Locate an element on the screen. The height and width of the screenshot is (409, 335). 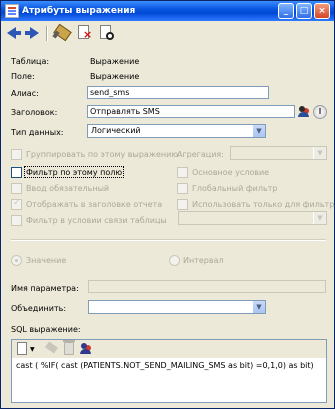
radio-value is located at coordinates (16, 260).